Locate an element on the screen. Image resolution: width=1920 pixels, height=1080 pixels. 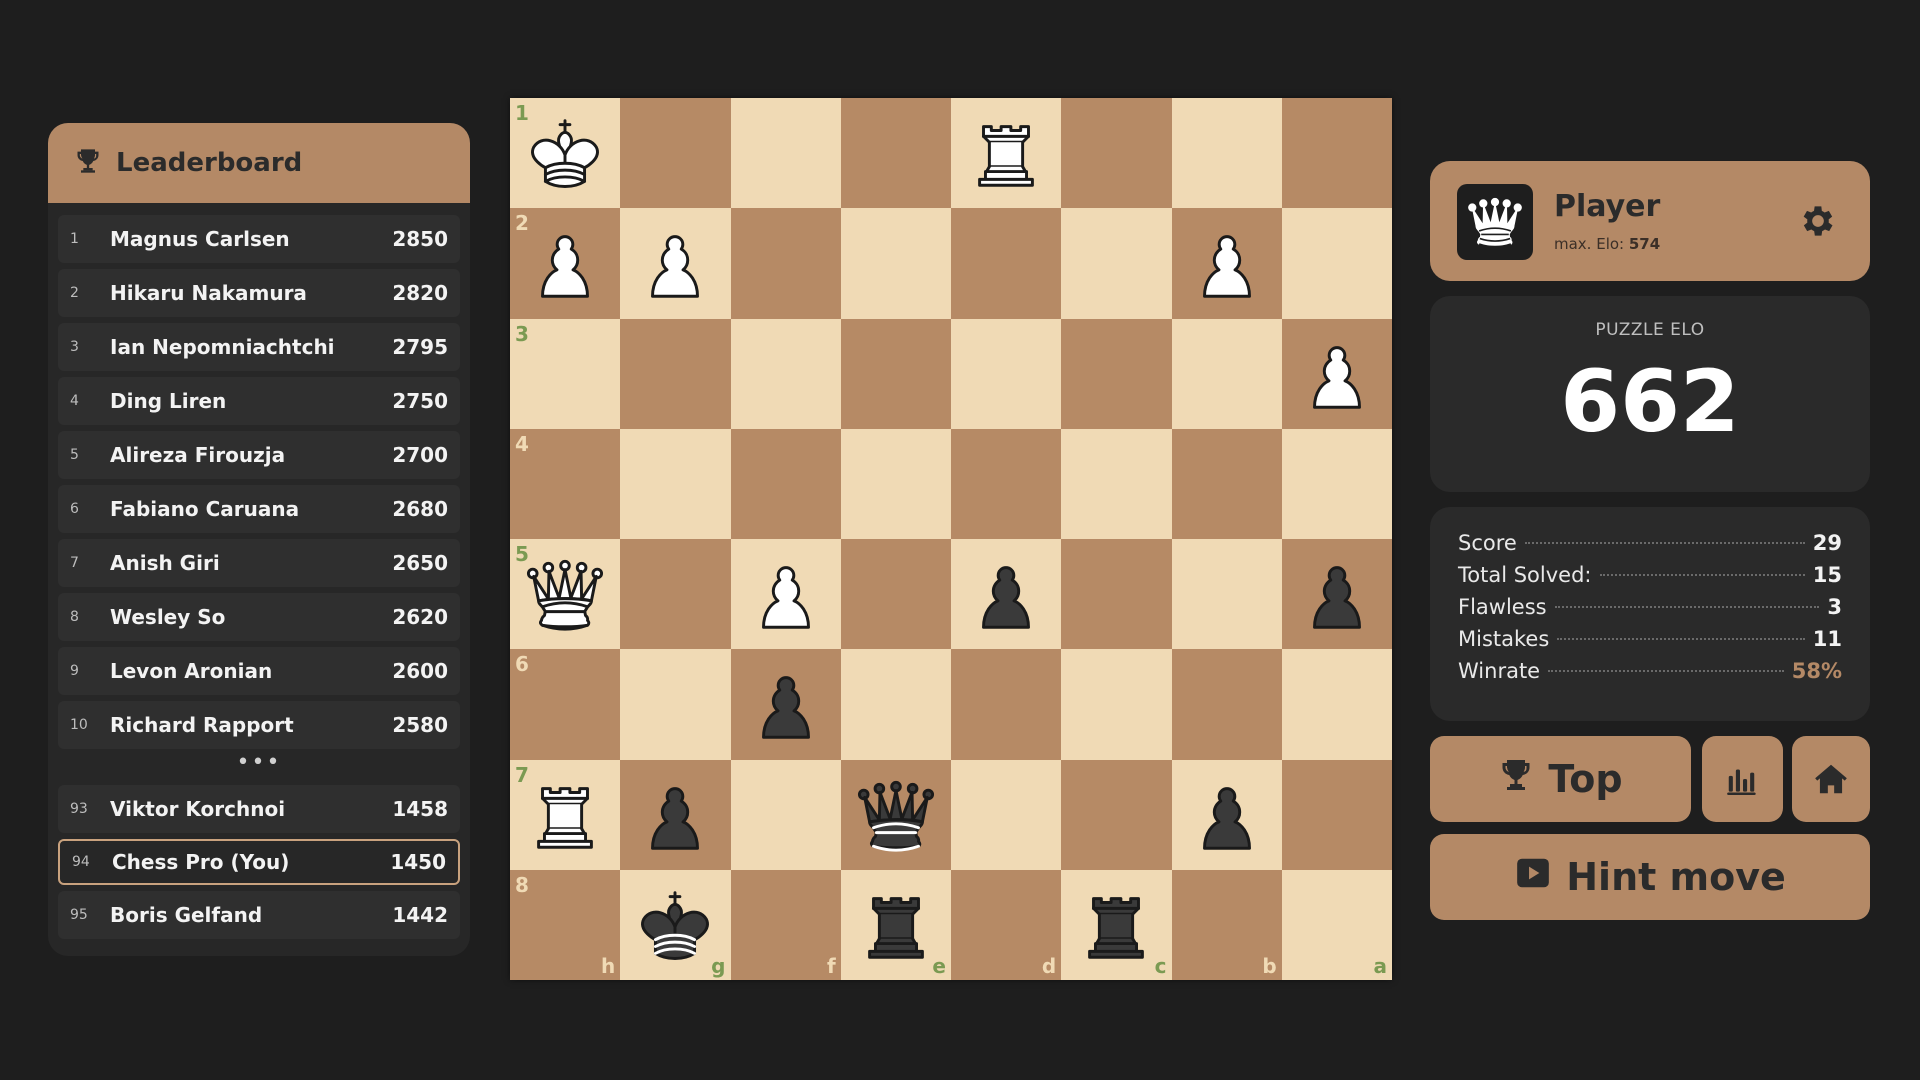
white-queen-icon is located at coordinates (565, 594).